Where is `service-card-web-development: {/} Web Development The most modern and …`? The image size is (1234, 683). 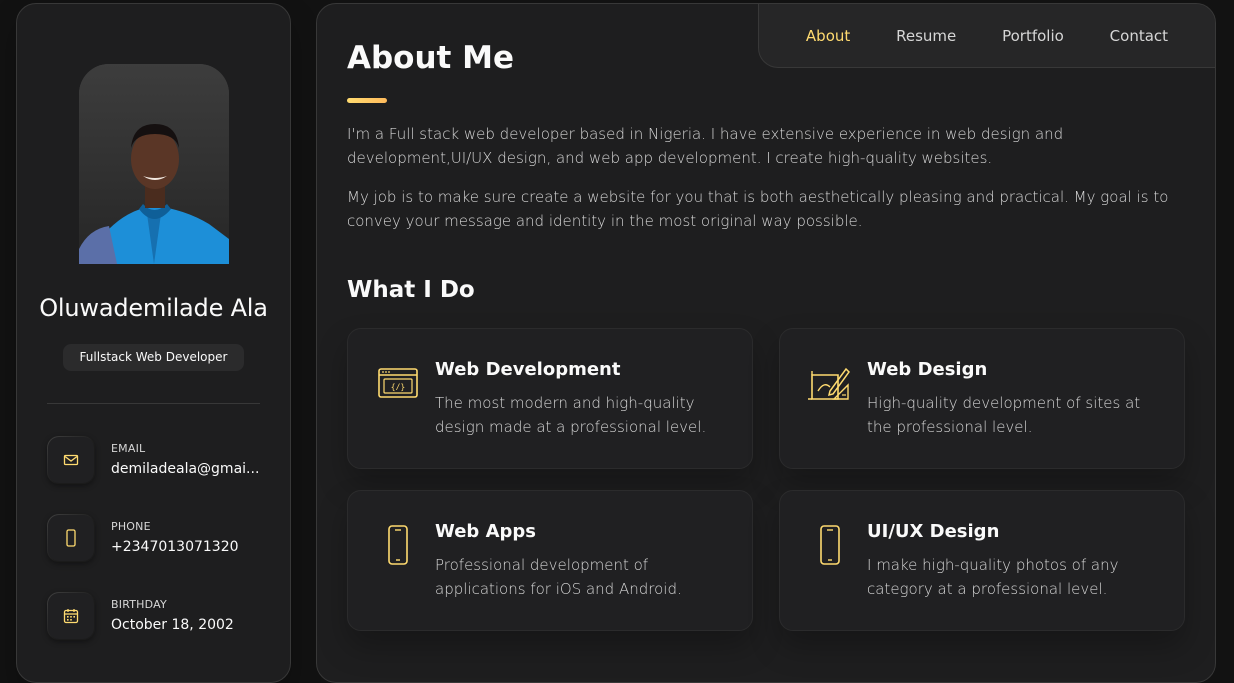
service-card-web-development: {/} Web Development The most modern and … is located at coordinates (550, 398).